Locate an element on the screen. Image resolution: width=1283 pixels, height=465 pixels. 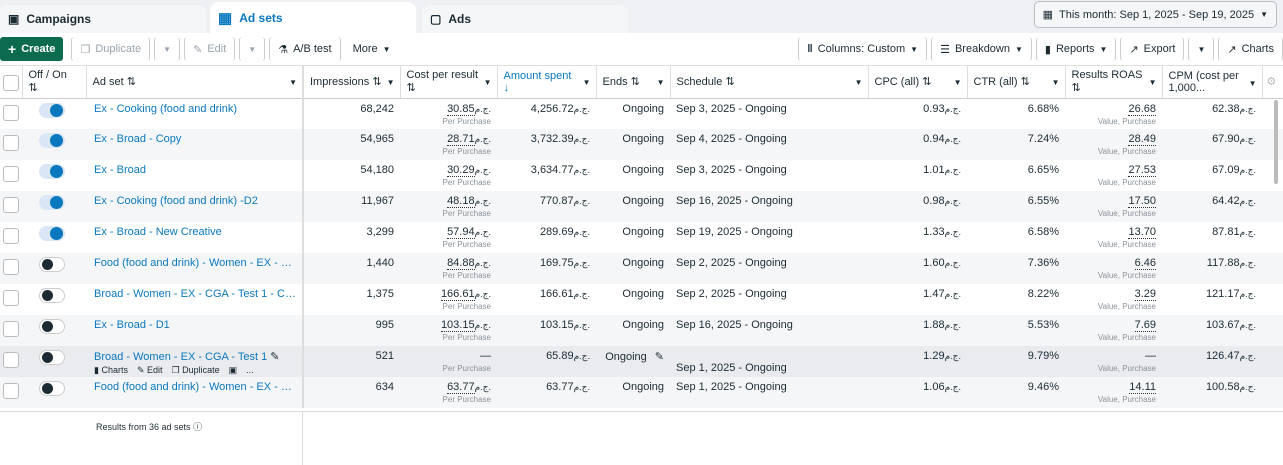
edit-button: ✎ Edit is located at coordinates (210, 49).